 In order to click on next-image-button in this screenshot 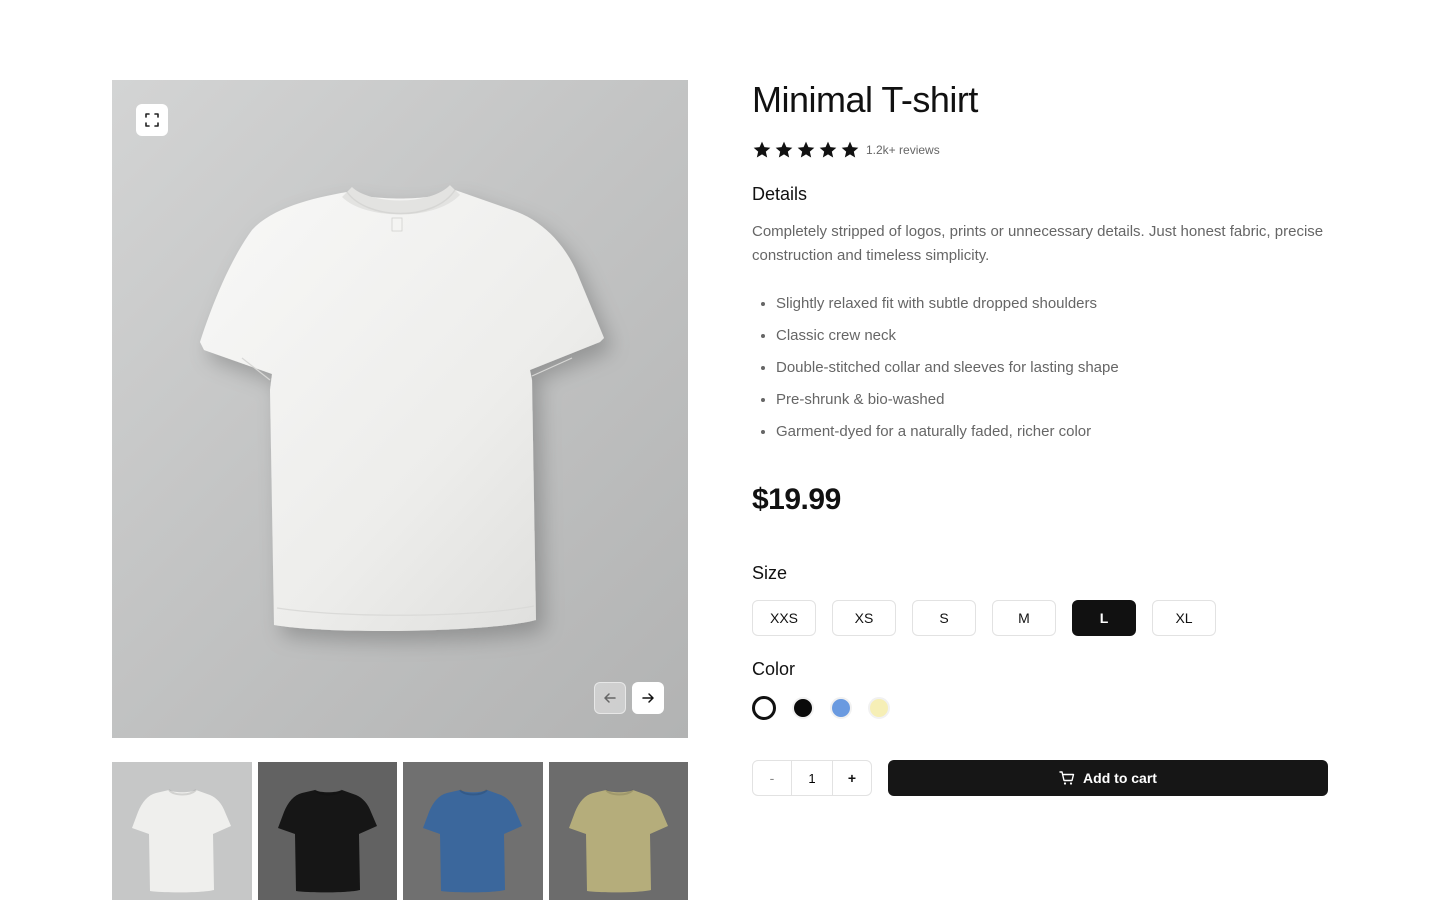, I will do `click(648, 698)`.